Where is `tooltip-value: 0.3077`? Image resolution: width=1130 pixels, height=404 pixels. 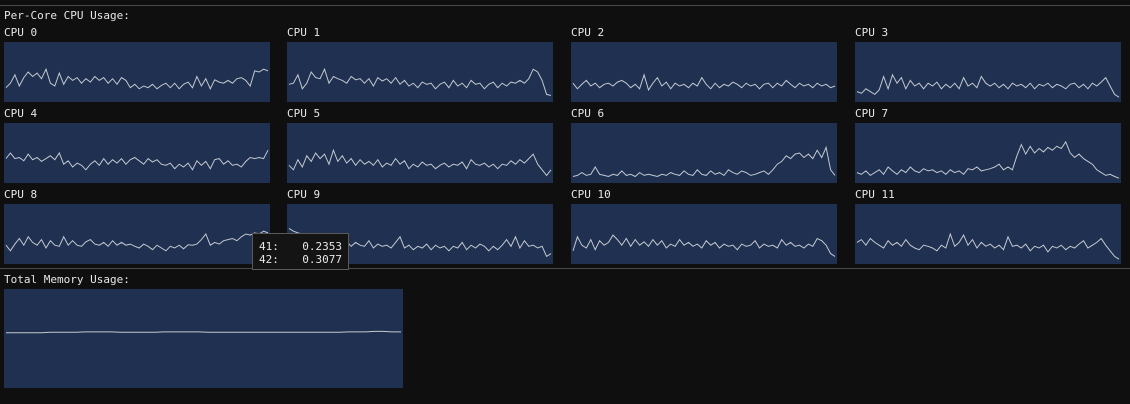 tooltip-value: 0.3077 is located at coordinates (322, 259).